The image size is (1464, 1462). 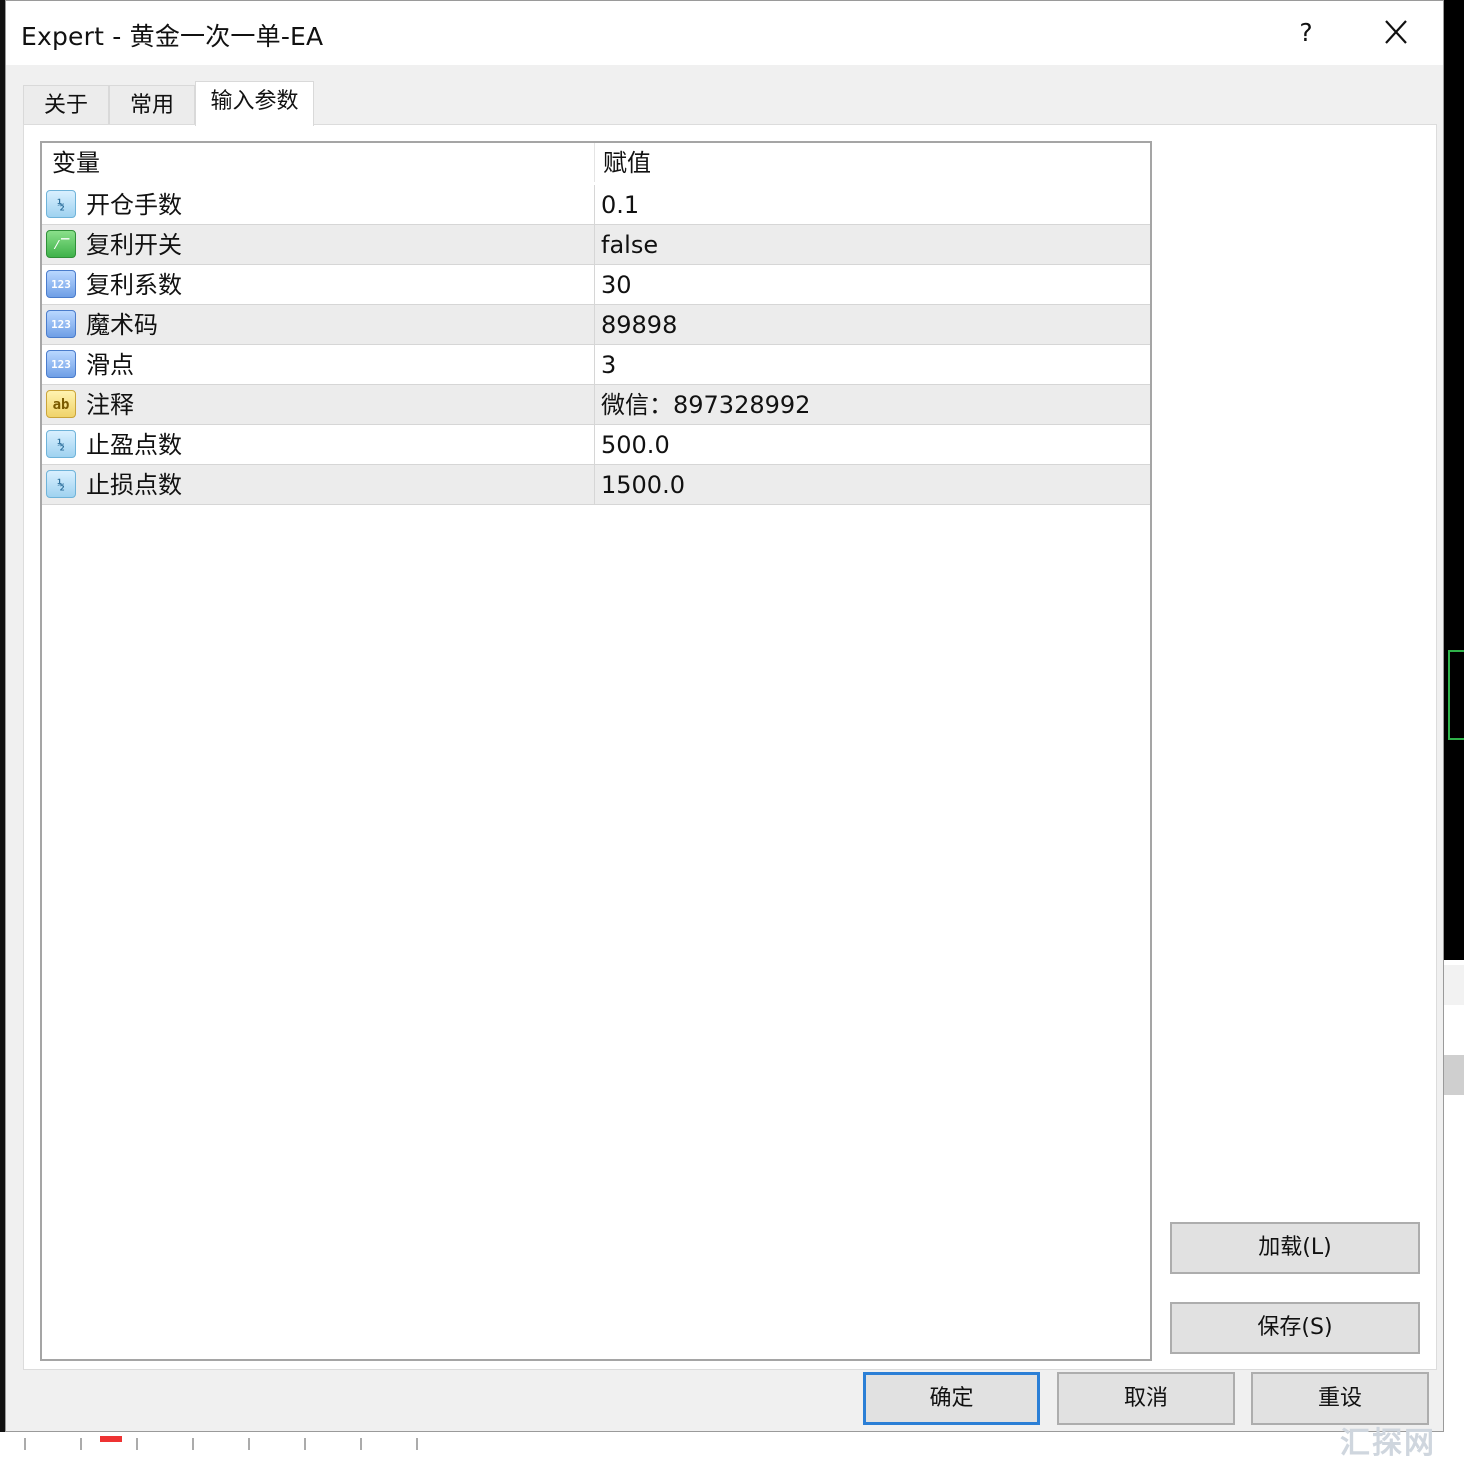 What do you see at coordinates (951, 1398) in the screenshot?
I see `ok-button: 确定` at bounding box center [951, 1398].